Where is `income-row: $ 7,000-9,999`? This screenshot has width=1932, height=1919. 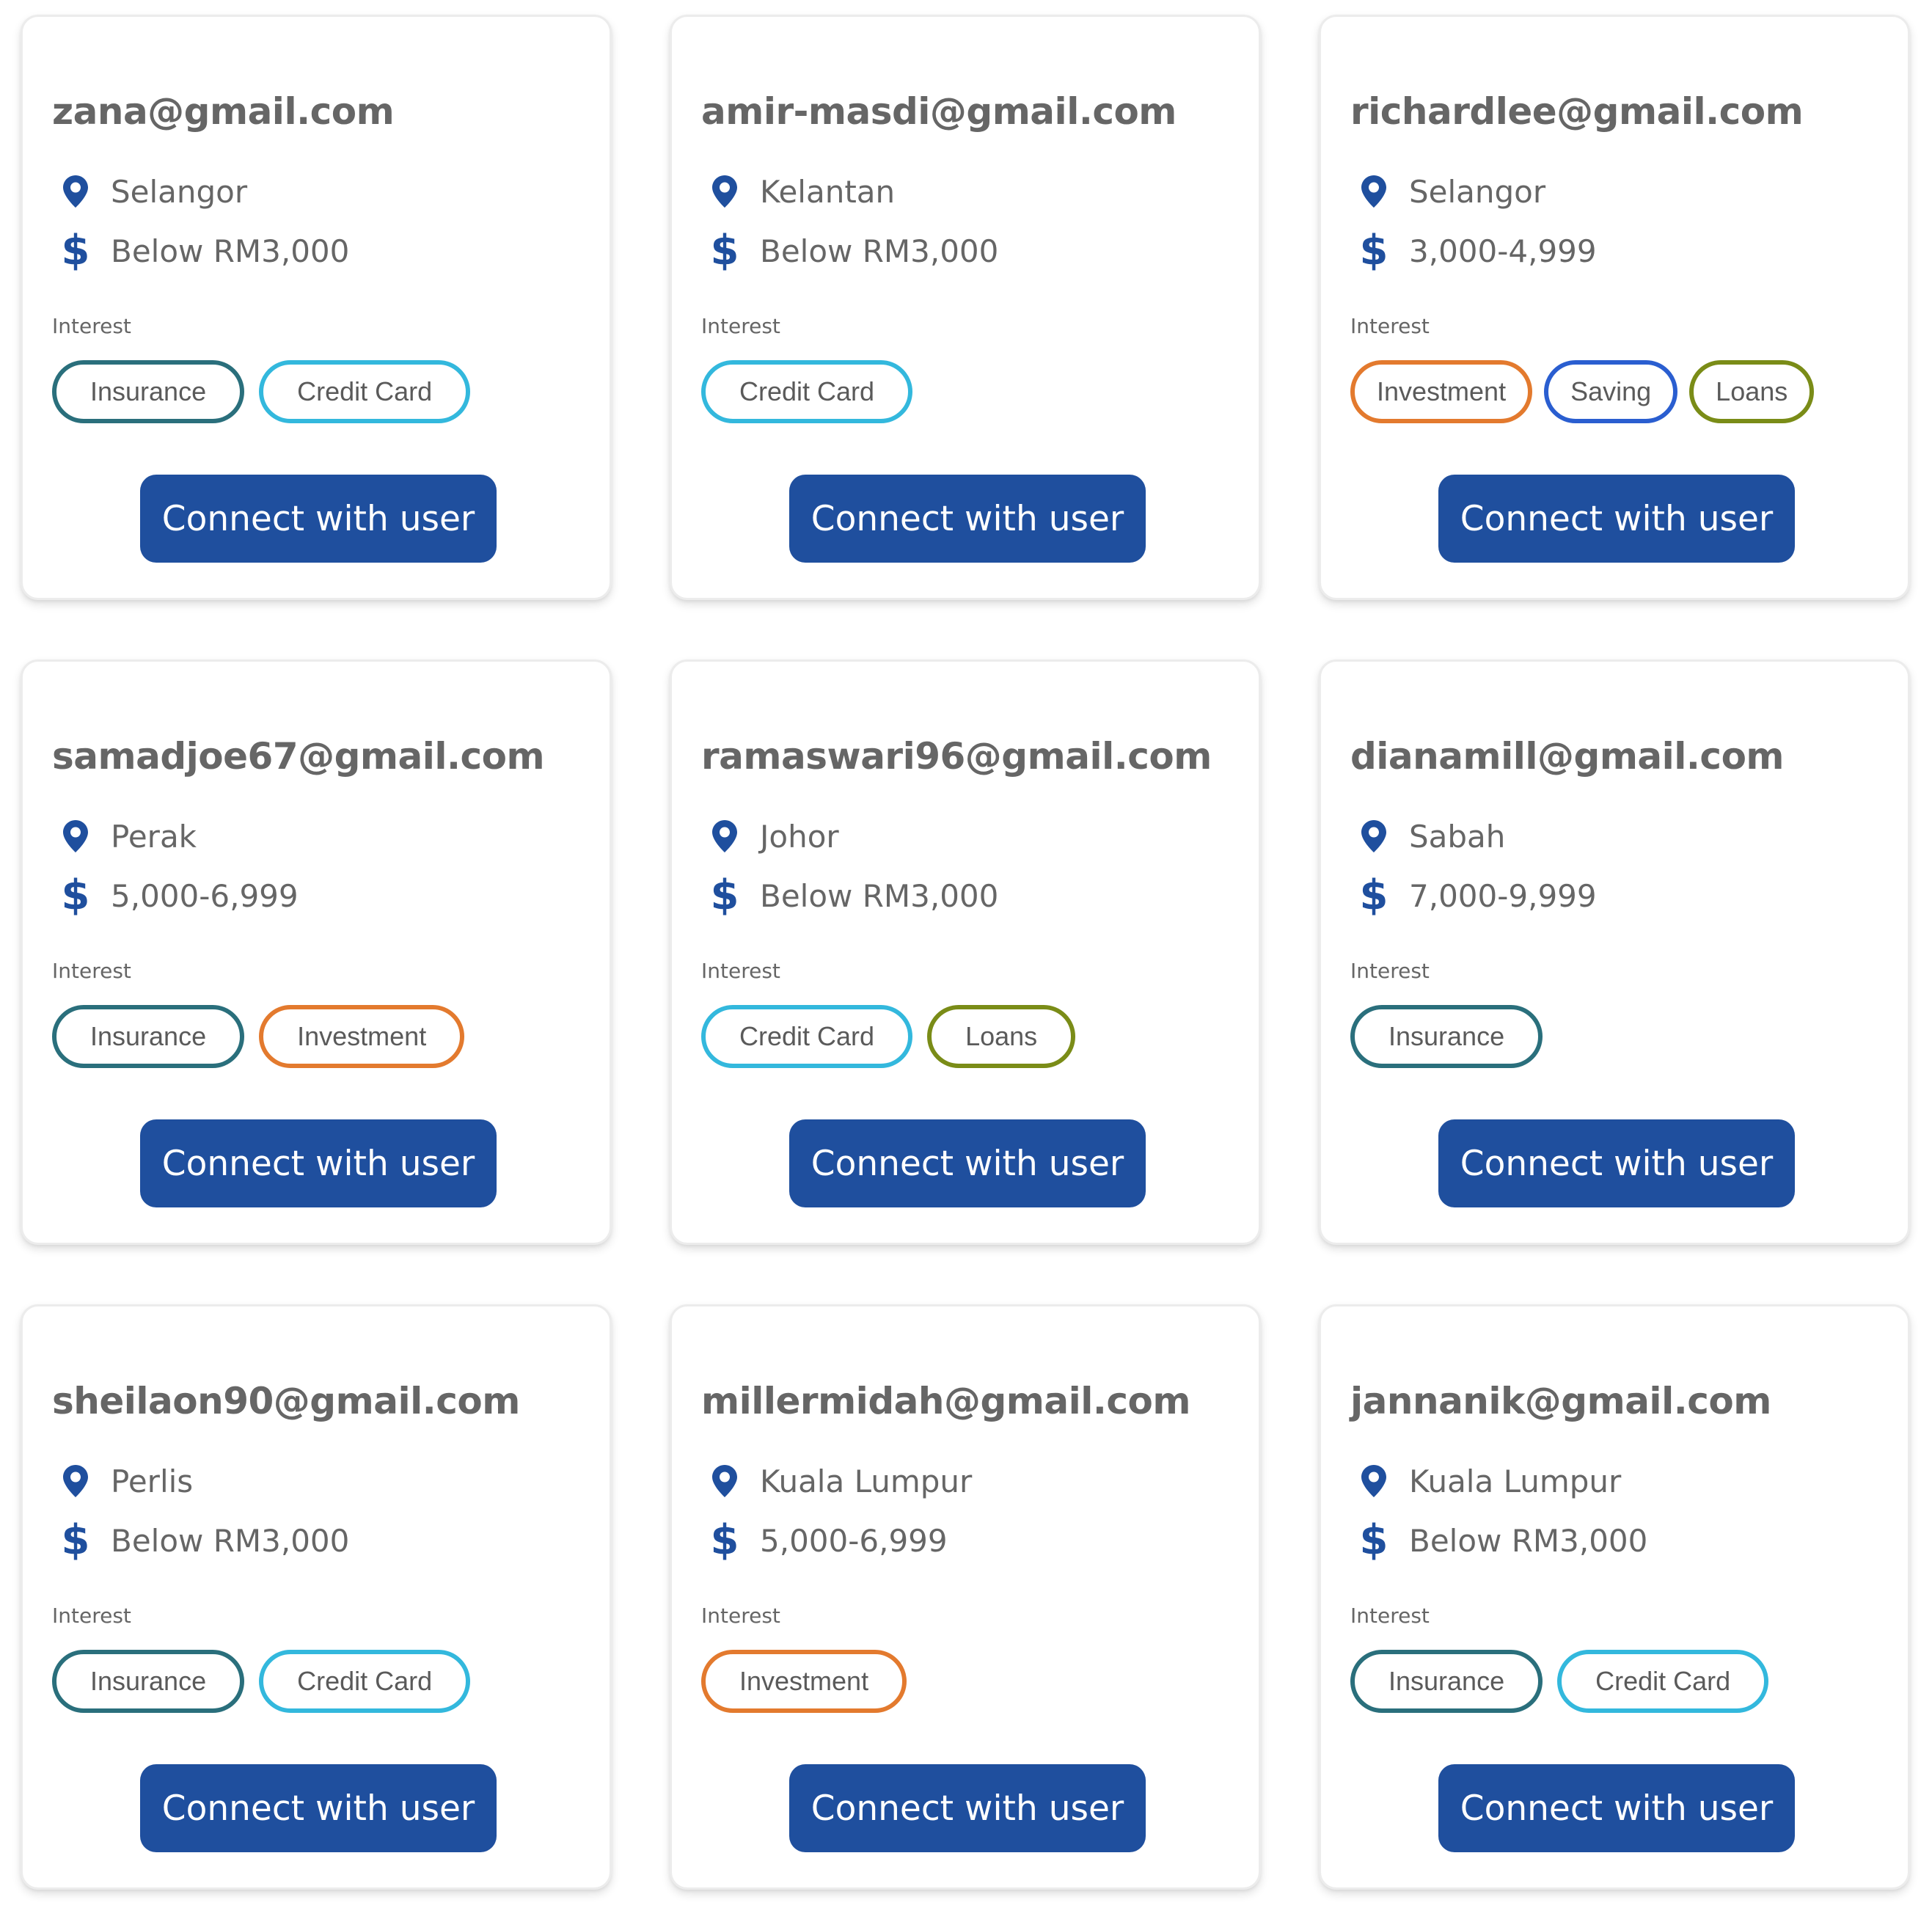 income-row: $ 7,000-9,999 is located at coordinates (1478, 895).